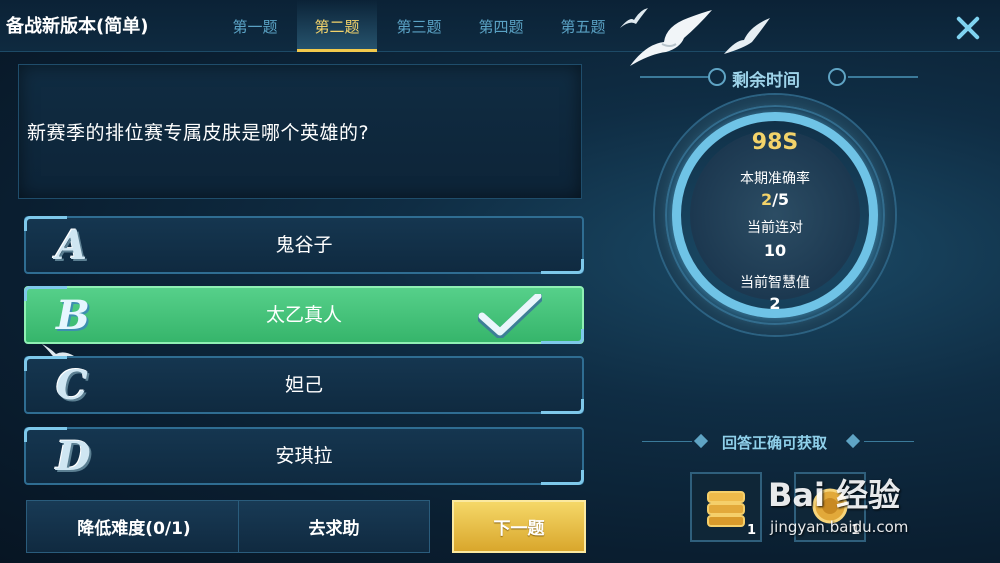 Image resolution: width=1000 pixels, height=563 pixels. What do you see at coordinates (519, 526) in the screenshot?
I see `next-question-button: 下一题` at bounding box center [519, 526].